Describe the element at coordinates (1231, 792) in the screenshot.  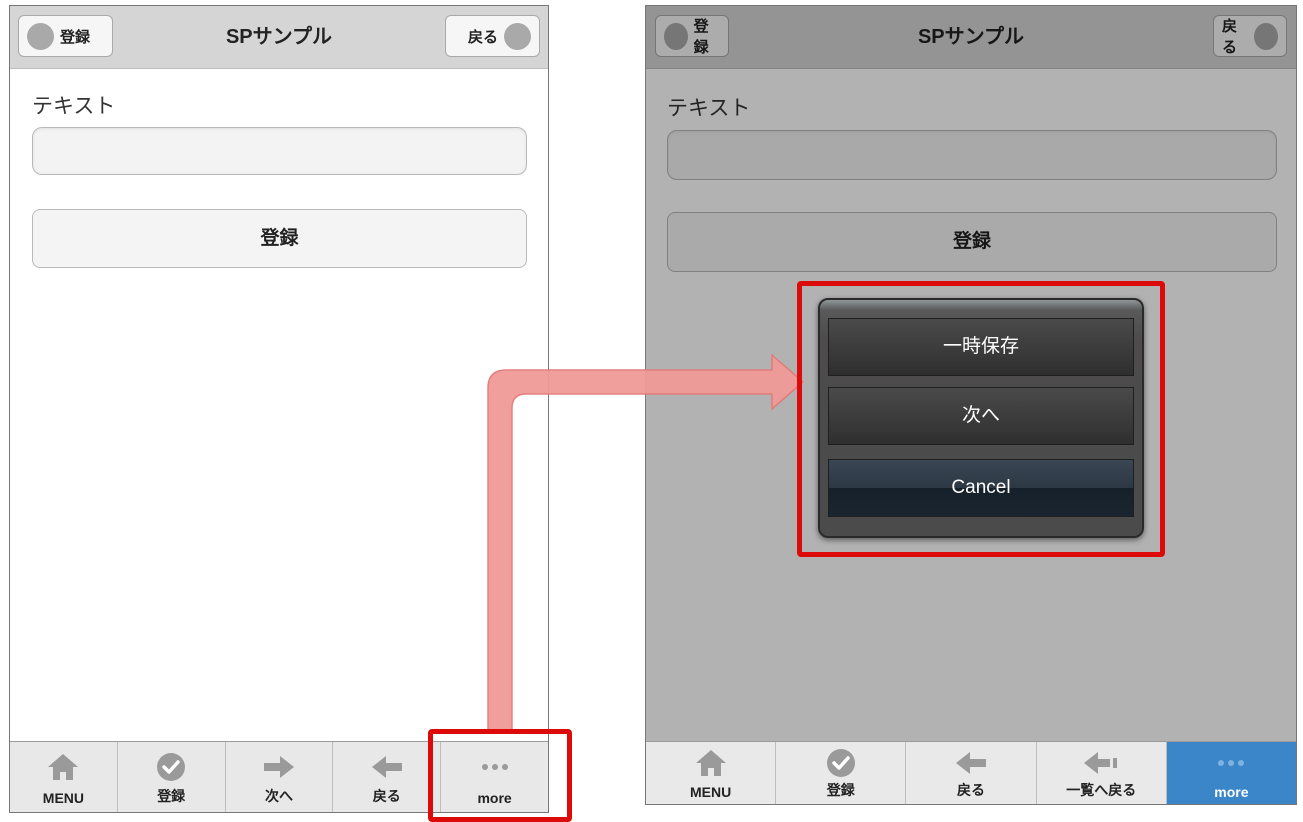
I see `tab-more-label: more` at that location.